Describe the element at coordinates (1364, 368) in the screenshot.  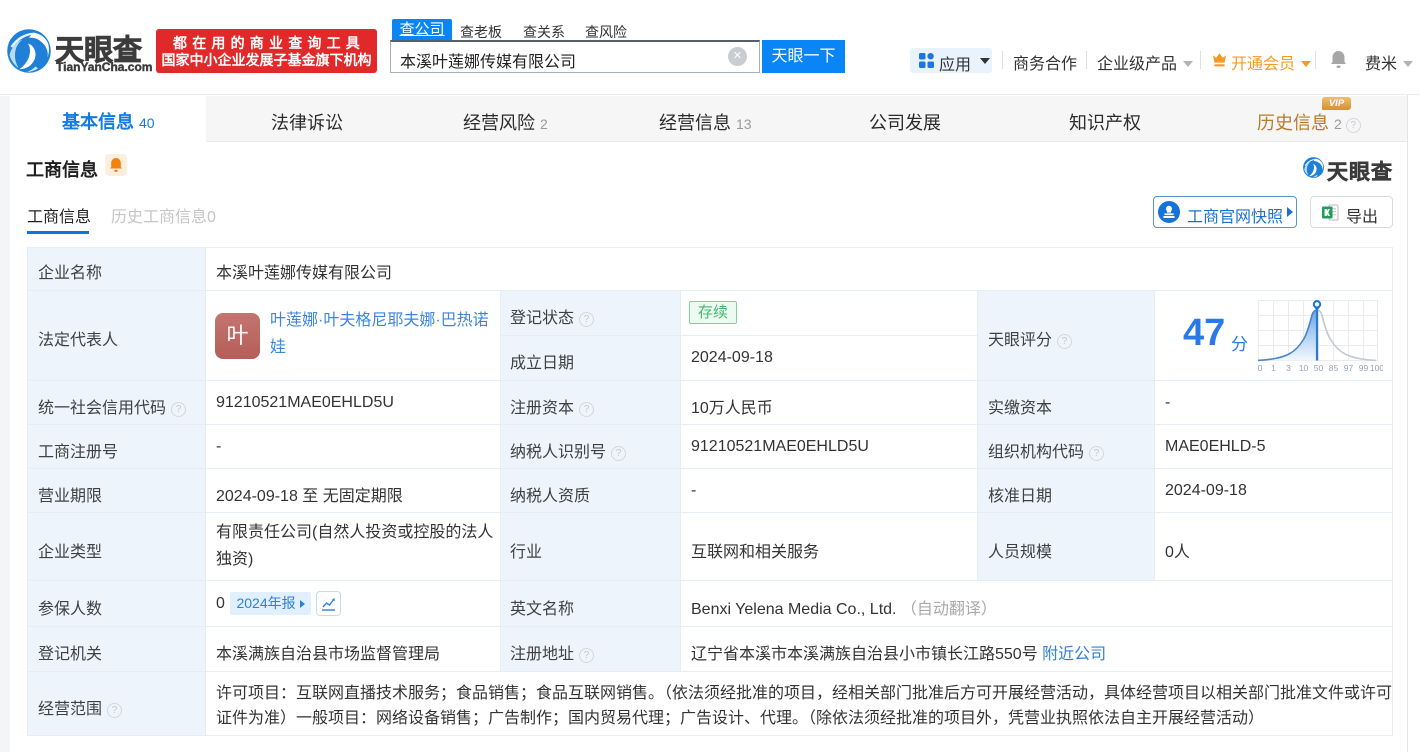
I see `svg-text: 99` at that location.